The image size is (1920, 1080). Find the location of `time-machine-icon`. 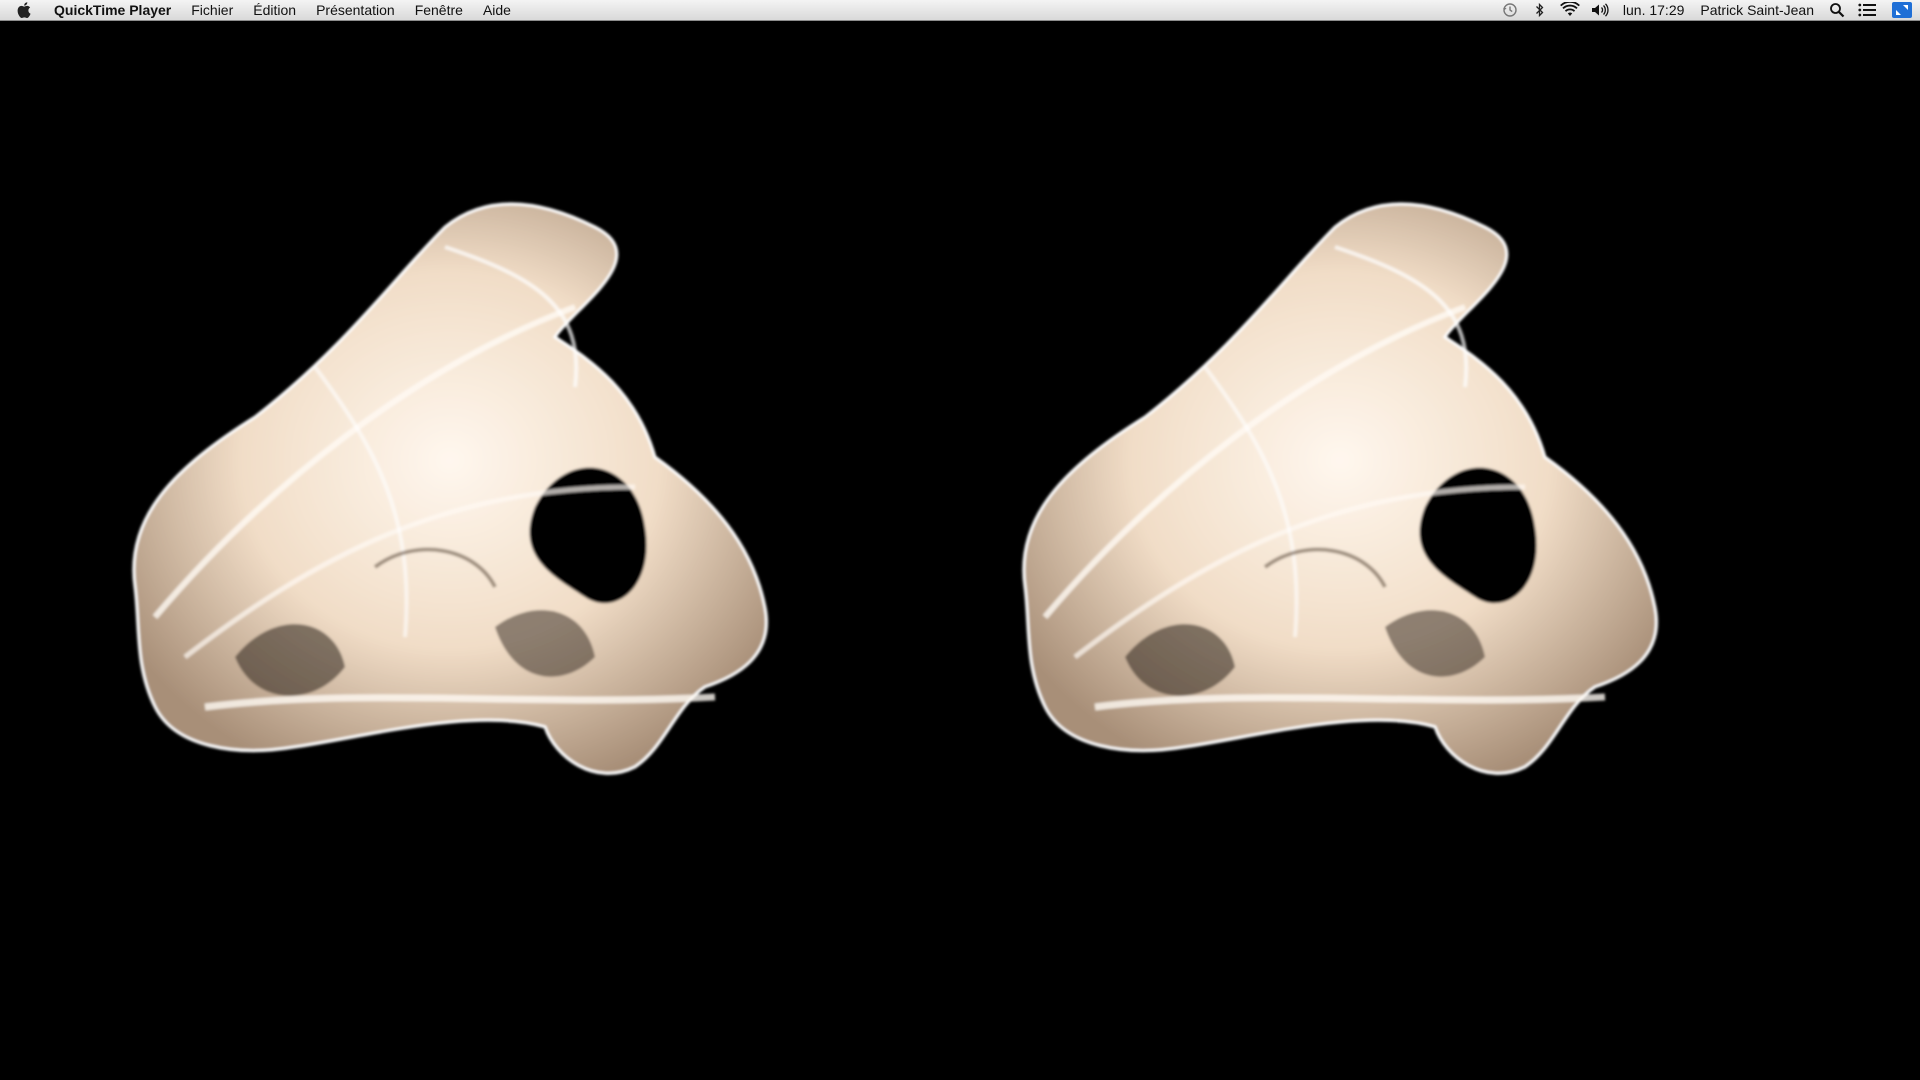

time-machine-icon is located at coordinates (1510, 10).